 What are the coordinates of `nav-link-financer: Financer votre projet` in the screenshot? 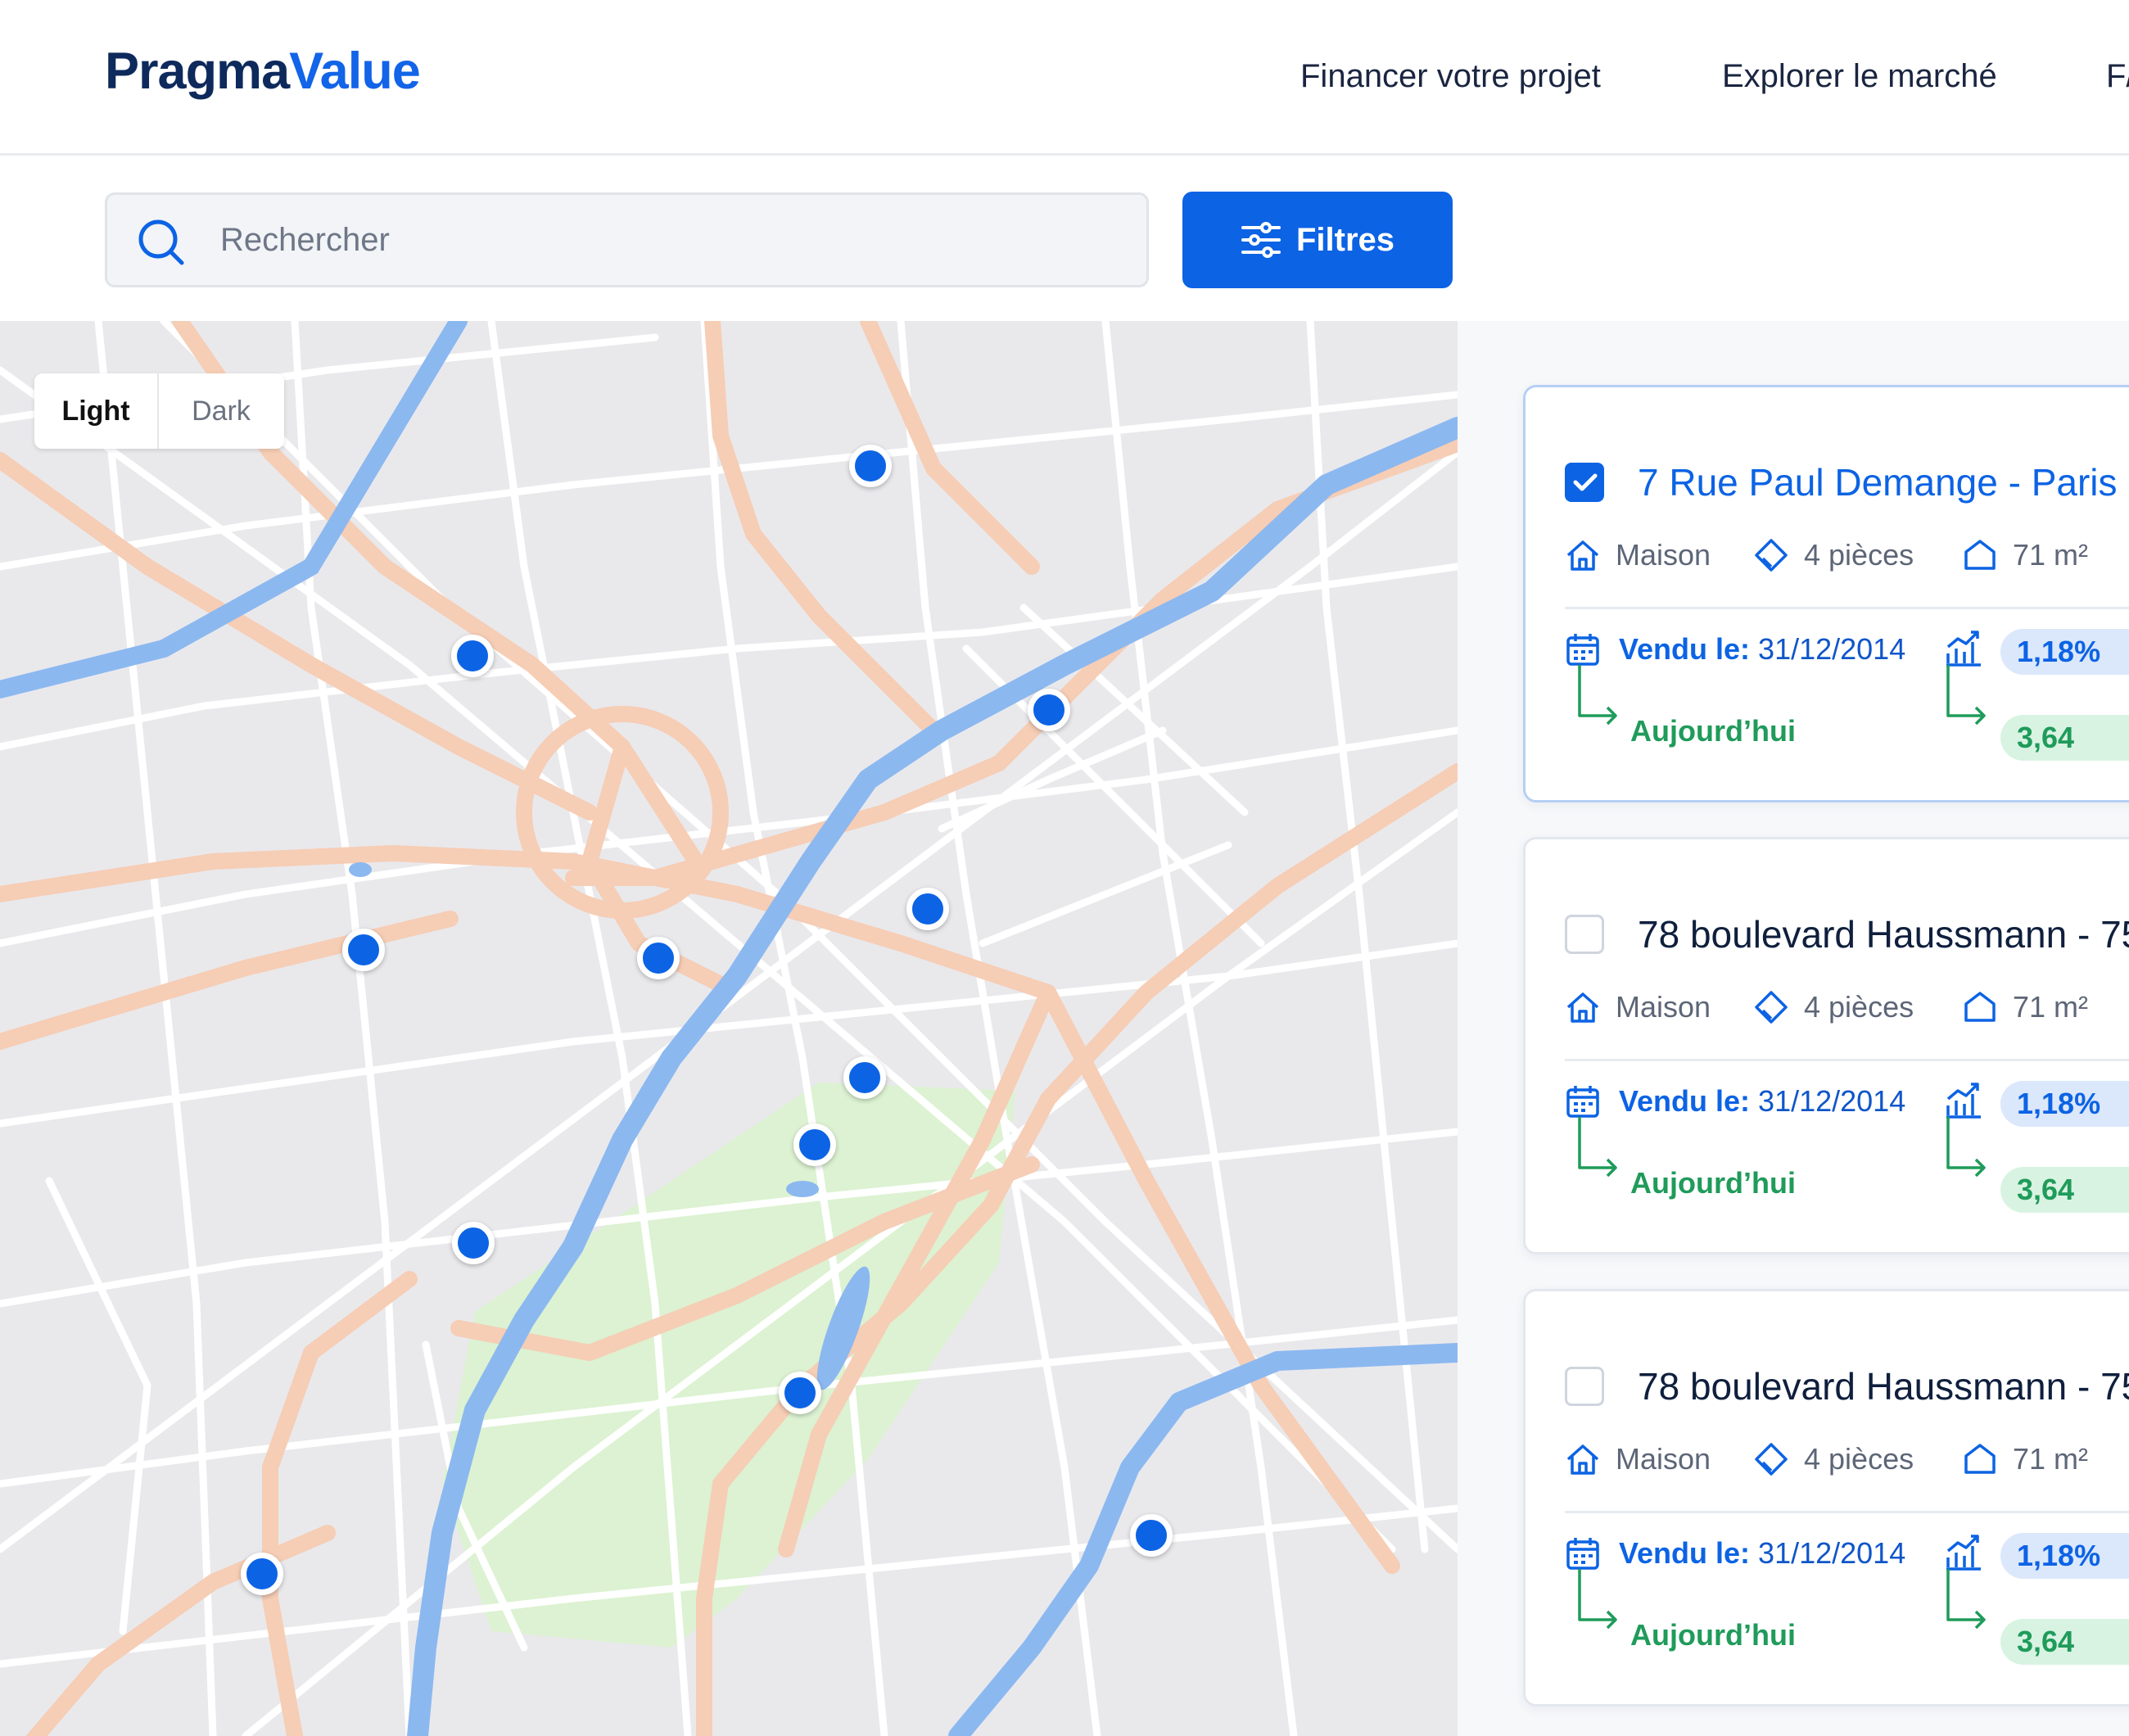 It's located at (1450, 76).